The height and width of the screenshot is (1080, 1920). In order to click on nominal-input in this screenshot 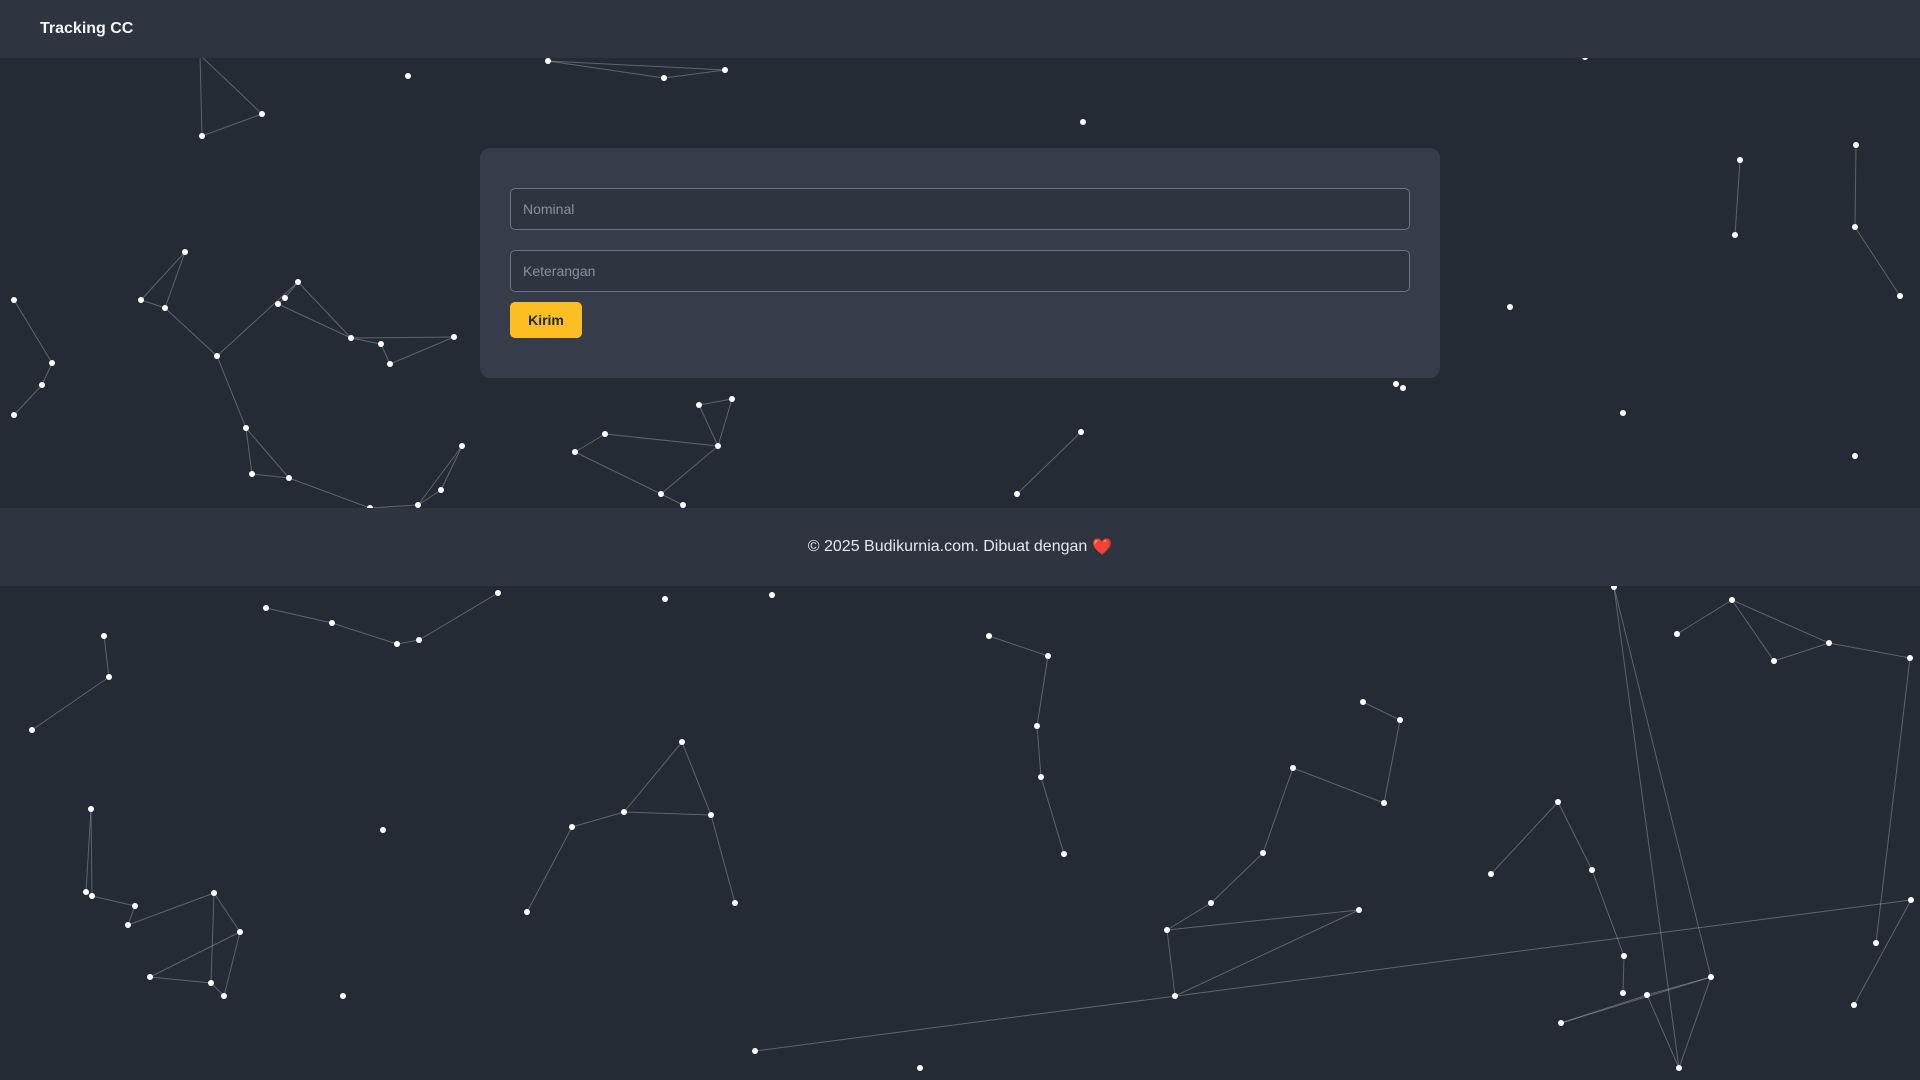, I will do `click(960, 209)`.